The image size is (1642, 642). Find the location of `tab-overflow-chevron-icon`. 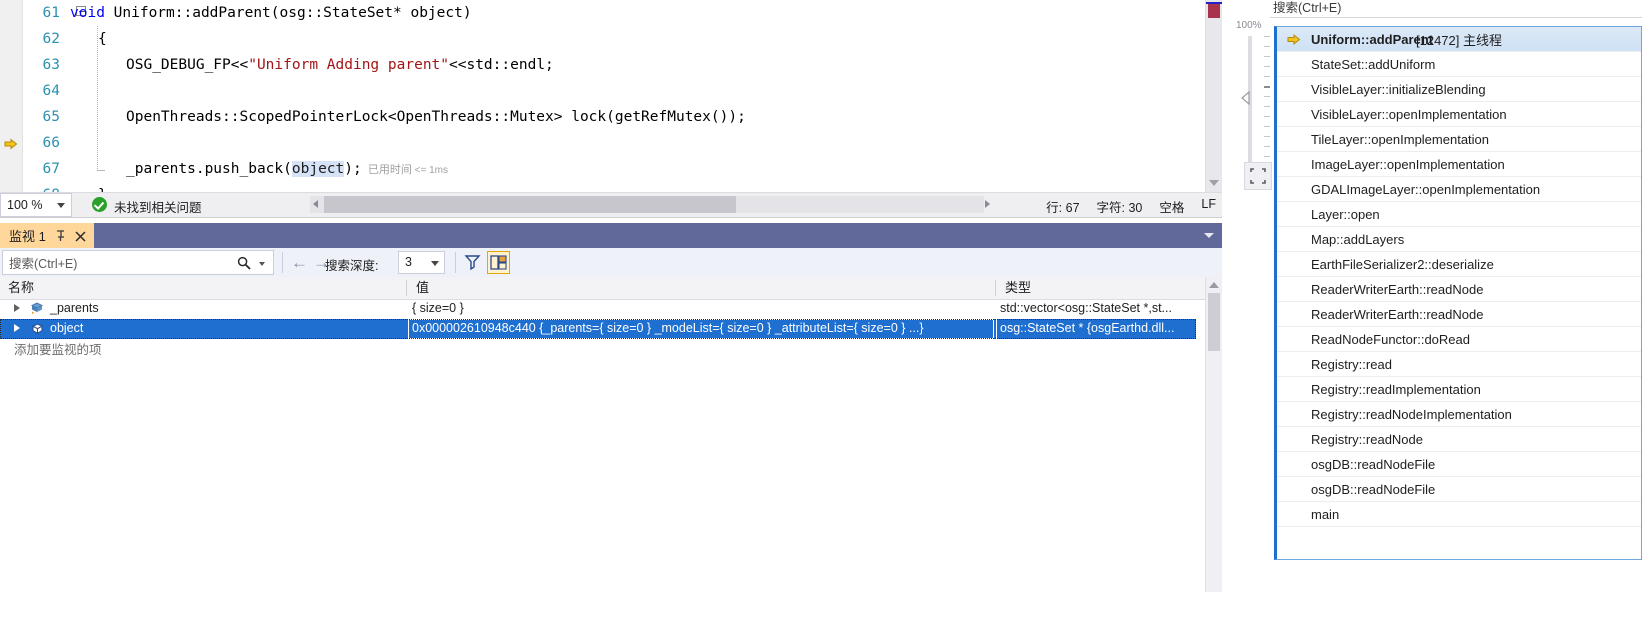

tab-overflow-chevron-icon is located at coordinates (1209, 235).